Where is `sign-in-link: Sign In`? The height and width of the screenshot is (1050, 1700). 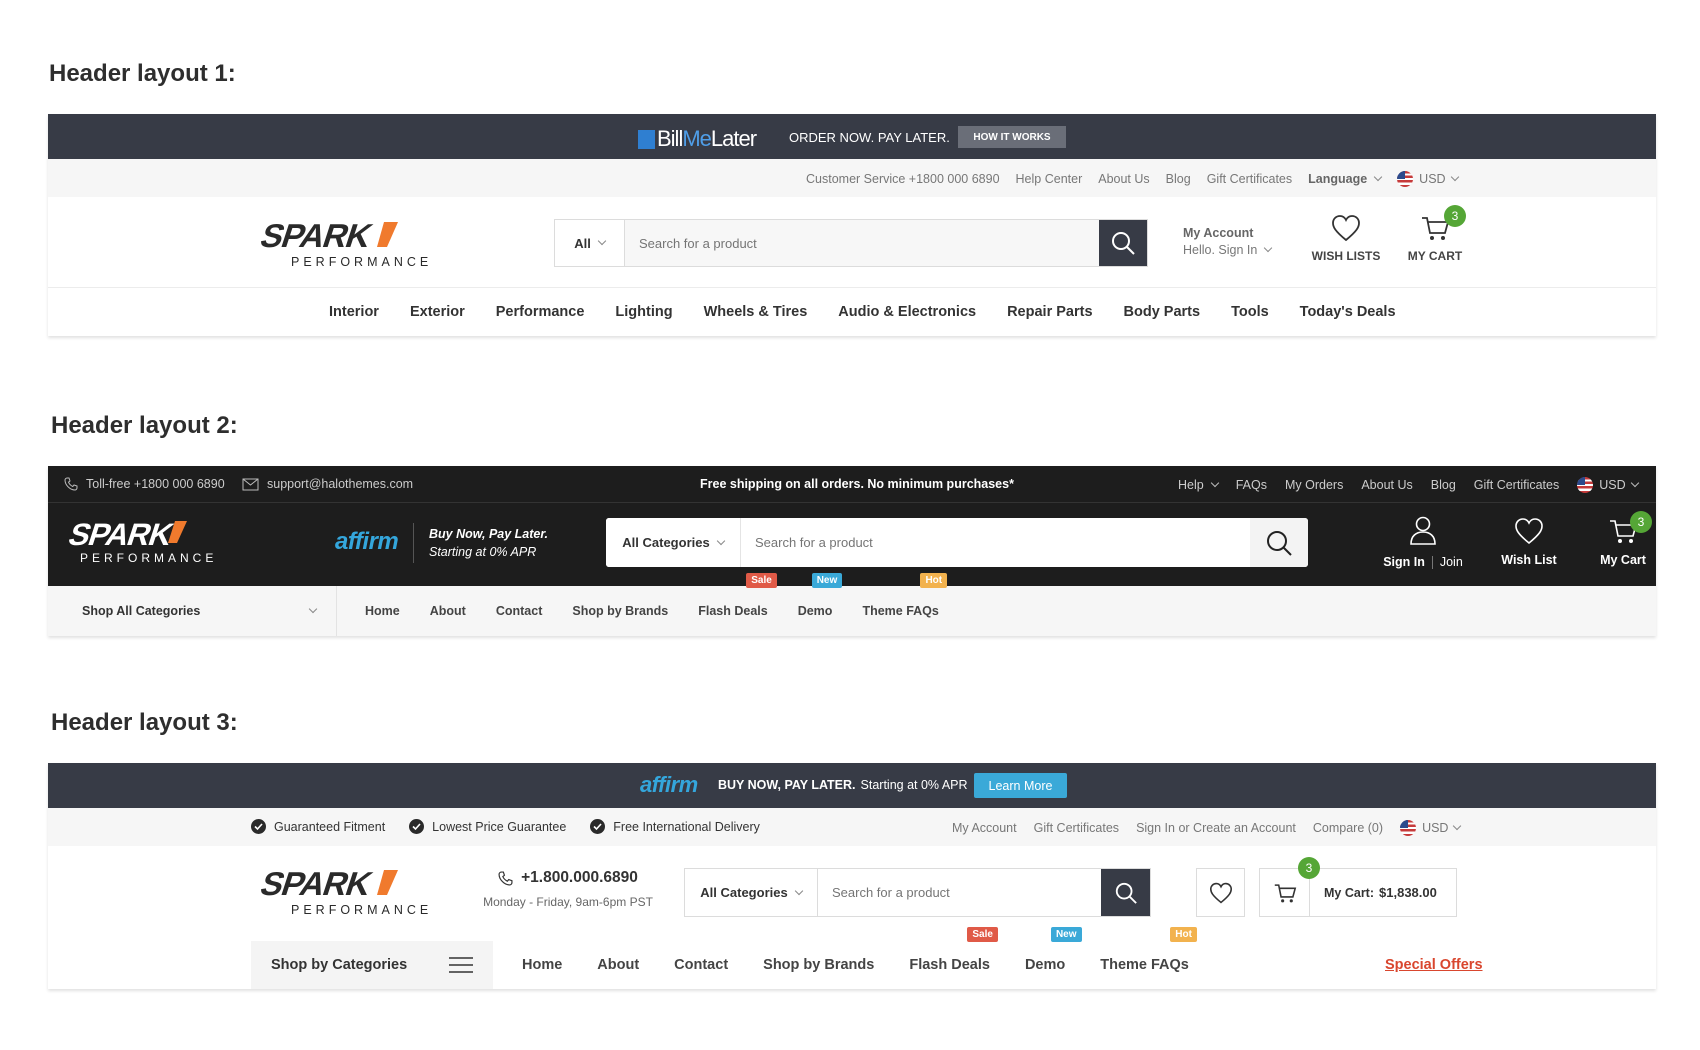
sign-in-link: Sign In is located at coordinates (1404, 562).